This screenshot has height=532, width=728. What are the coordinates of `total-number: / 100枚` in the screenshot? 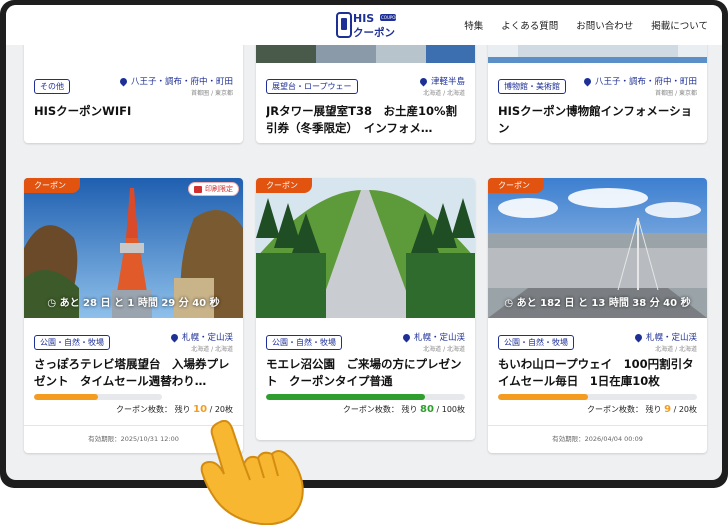 It's located at (450, 409).